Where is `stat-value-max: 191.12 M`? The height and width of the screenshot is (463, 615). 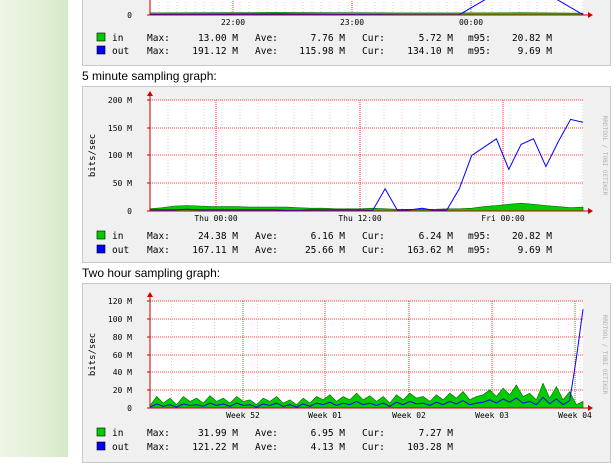 stat-value-max: 191.12 M is located at coordinates (215, 51).